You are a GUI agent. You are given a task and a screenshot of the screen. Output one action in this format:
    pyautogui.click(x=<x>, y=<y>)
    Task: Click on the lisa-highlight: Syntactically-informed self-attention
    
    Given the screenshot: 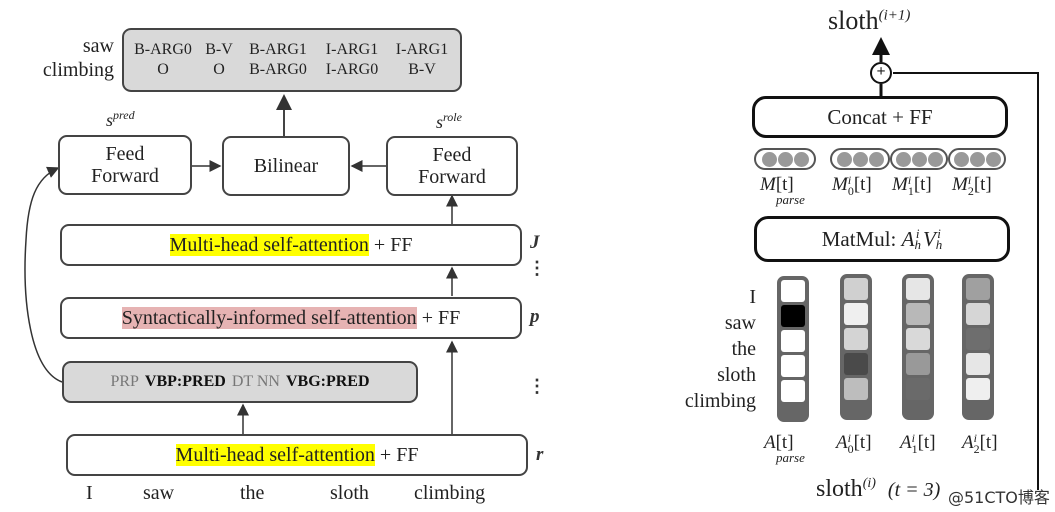 What is the action you would take?
    pyautogui.click(x=269, y=318)
    